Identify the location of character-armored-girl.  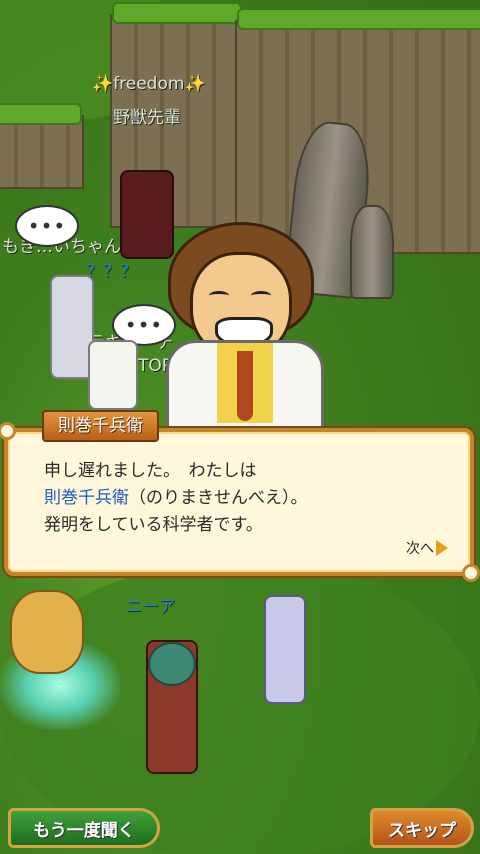
(283, 645).